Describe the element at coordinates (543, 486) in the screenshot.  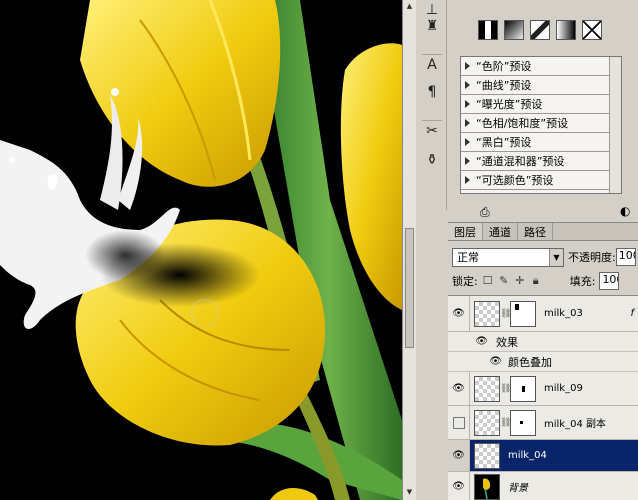
I see `layer-row-background: 👁︎ 背景` at that location.